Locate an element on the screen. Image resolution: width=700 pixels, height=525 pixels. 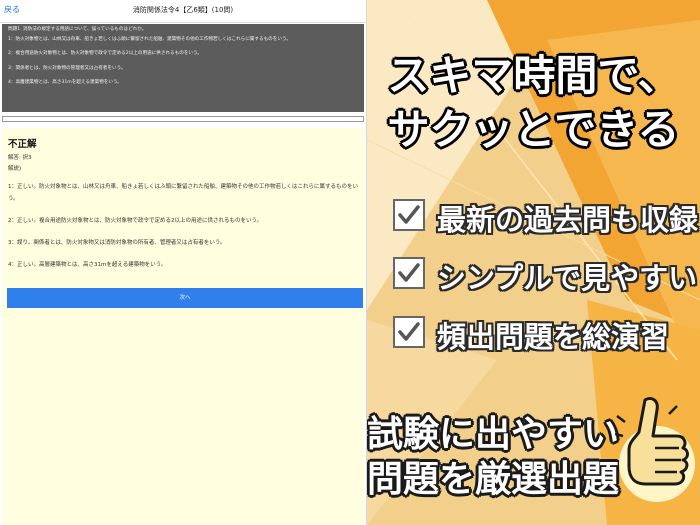
navigation-bar: 戻る 消防関係法令4【乙6類】(10問) is located at coordinates (183, 11).